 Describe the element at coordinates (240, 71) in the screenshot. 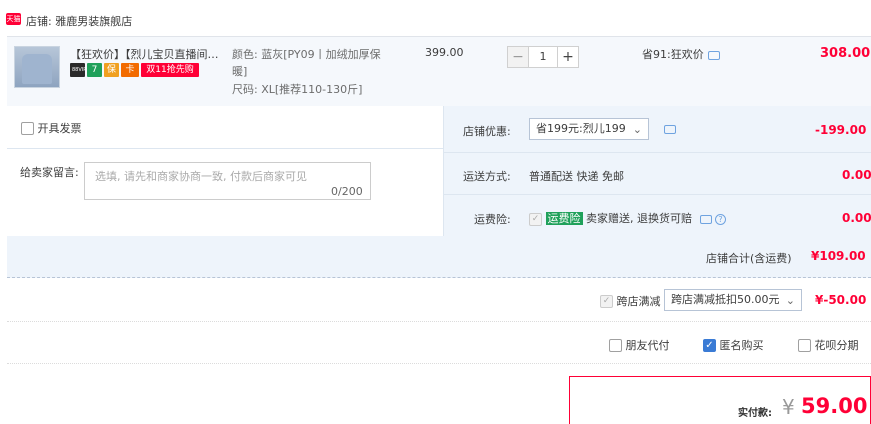

I see `spec-color-cont: 暖]` at that location.